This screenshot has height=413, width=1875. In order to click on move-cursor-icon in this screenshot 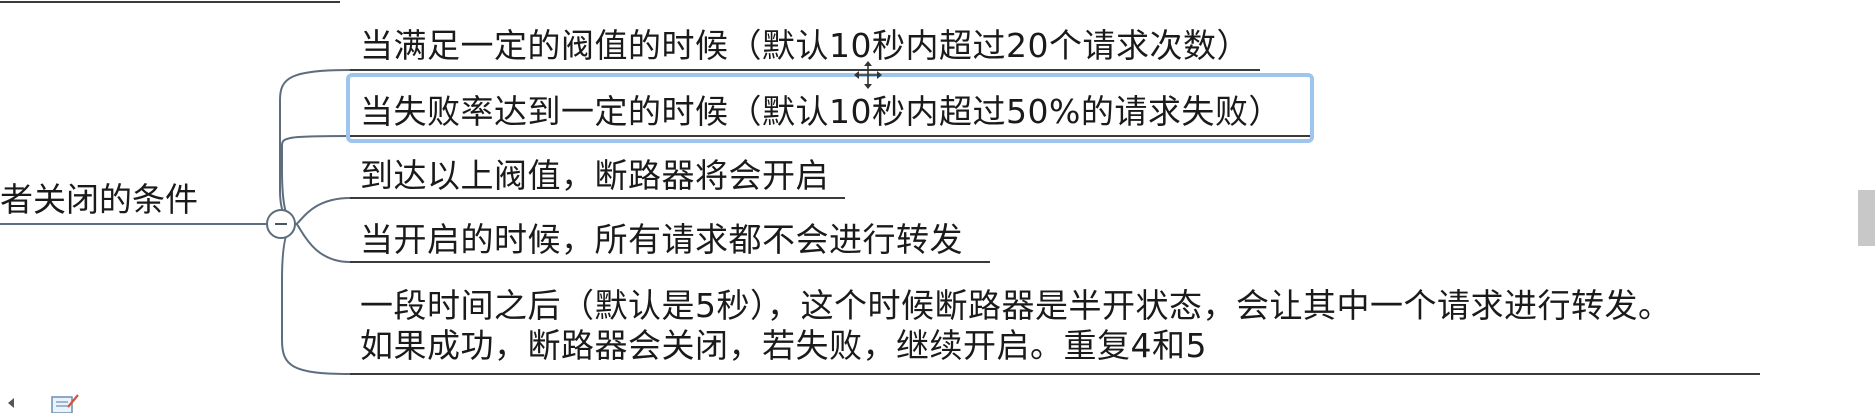, I will do `click(868, 75)`.